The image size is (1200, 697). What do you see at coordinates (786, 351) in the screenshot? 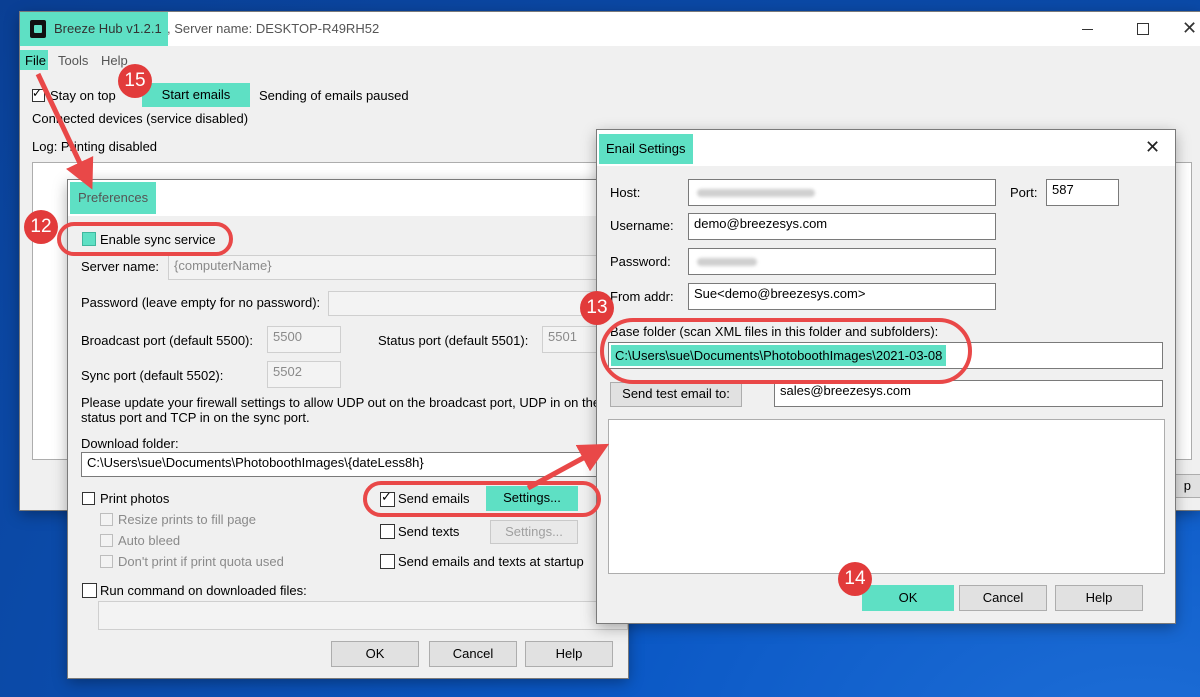
I see `annotation-oval-base-folder` at bounding box center [786, 351].